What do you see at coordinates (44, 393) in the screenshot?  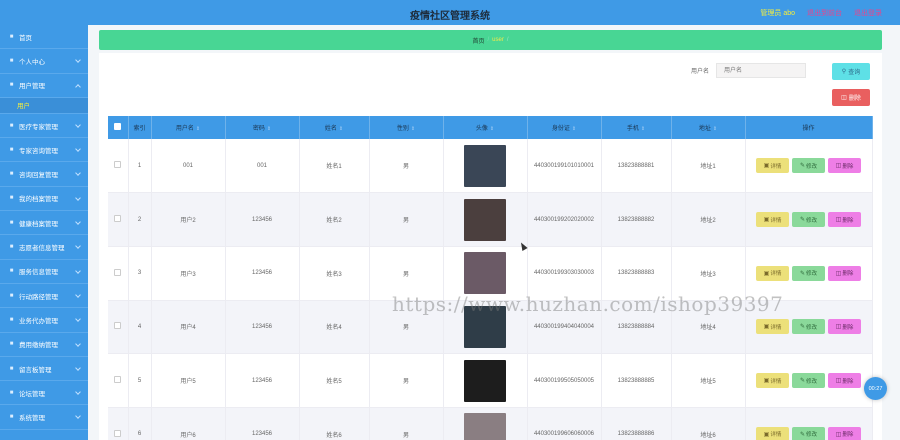 I see `sidebar-item-14: ■ 论坛管理` at bounding box center [44, 393].